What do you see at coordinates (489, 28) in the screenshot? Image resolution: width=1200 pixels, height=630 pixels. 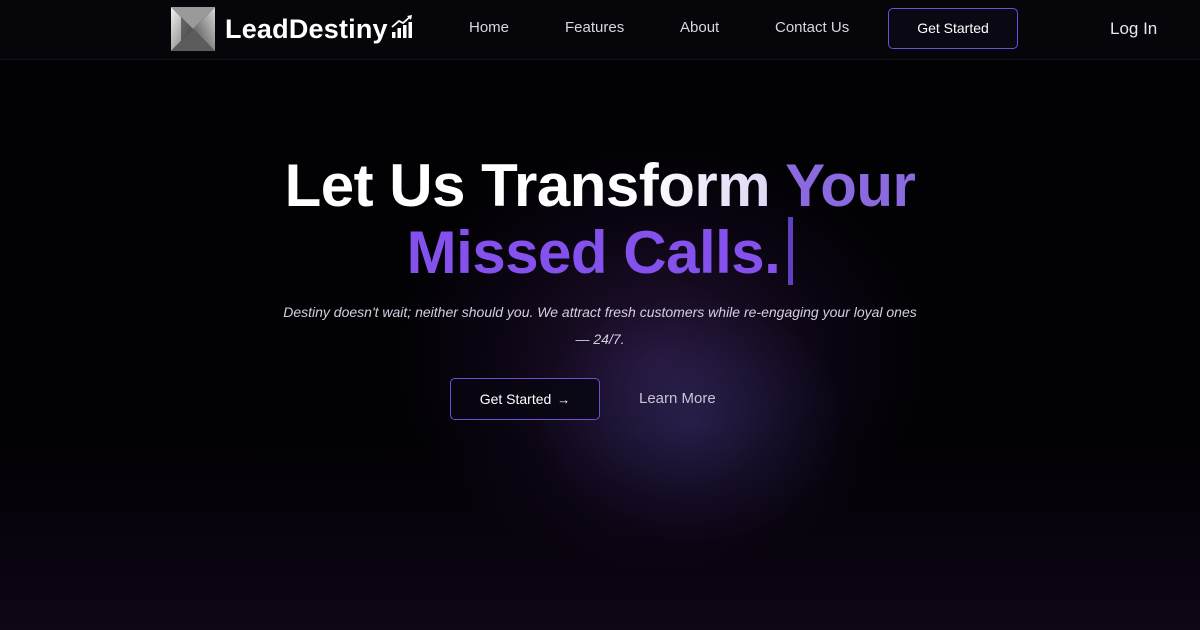 I see `nav-home-link: Home` at bounding box center [489, 28].